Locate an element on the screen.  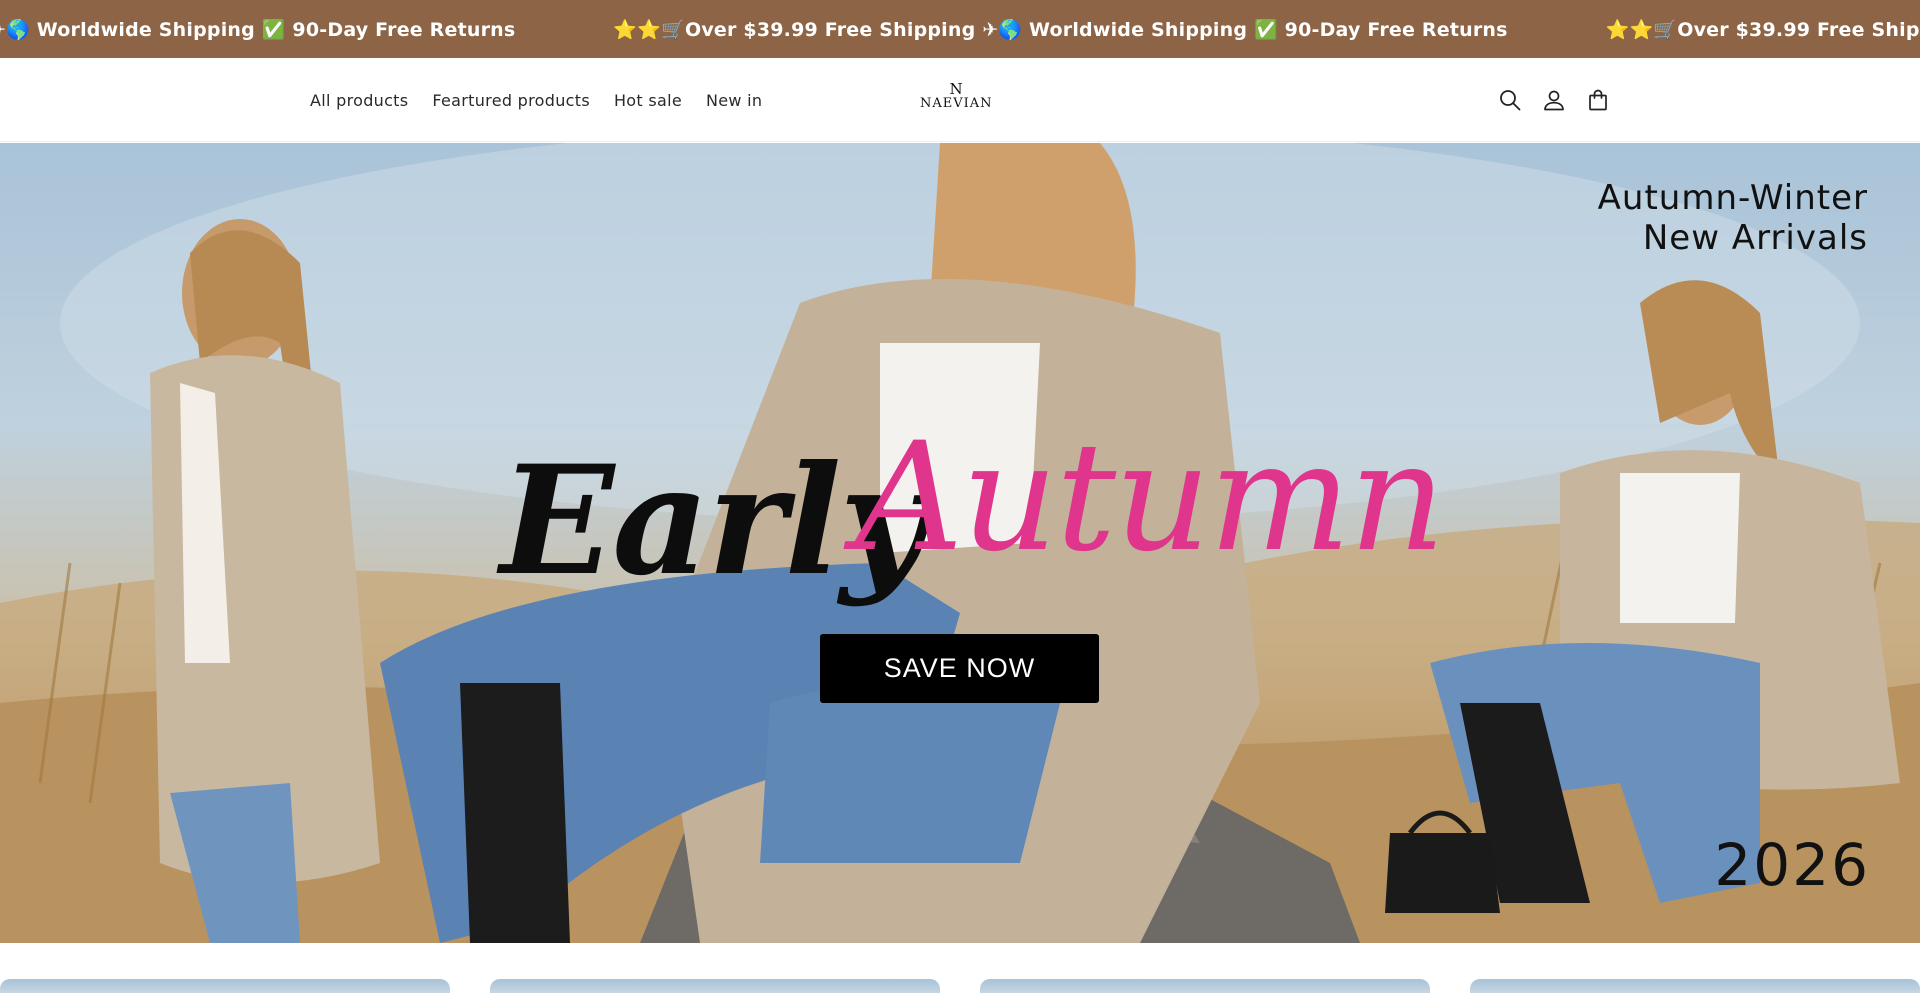
announcement-text: ⭐⭐🛒Over $39.99 Free Shipping ✈🌎 Wo is located at coordinates (1762, 29).